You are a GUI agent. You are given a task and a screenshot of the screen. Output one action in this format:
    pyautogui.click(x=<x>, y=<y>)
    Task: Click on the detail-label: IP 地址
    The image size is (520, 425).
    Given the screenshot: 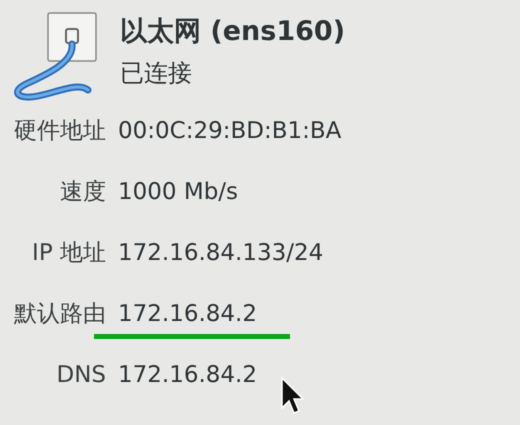 What is the action you would take?
    pyautogui.click(x=68, y=253)
    